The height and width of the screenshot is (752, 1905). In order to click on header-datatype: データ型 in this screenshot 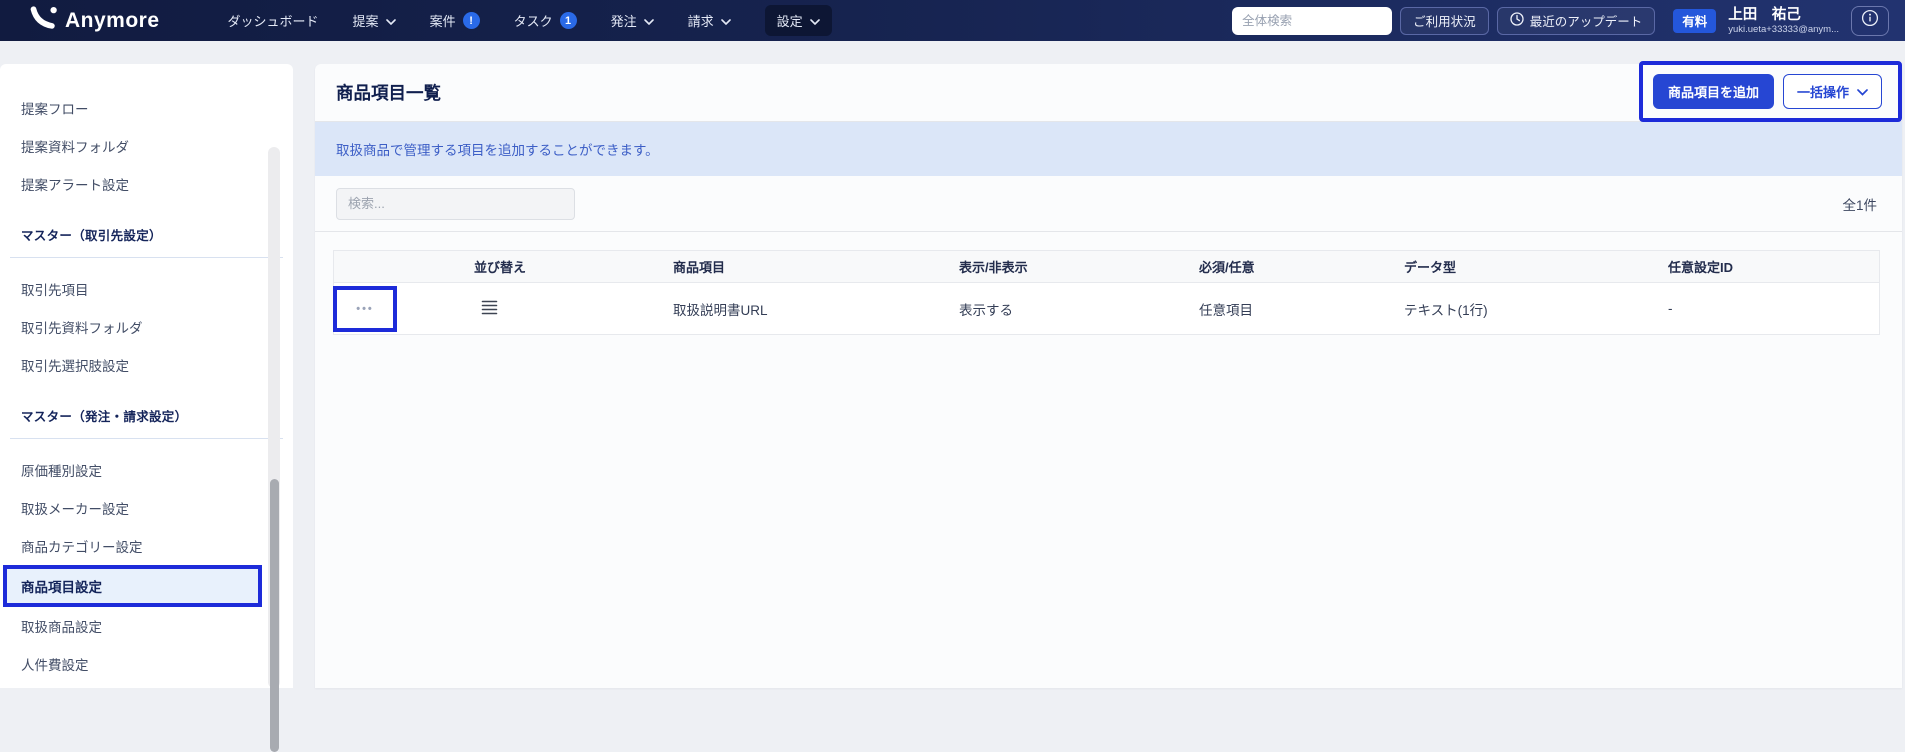, I will do `click(1536, 266)`.